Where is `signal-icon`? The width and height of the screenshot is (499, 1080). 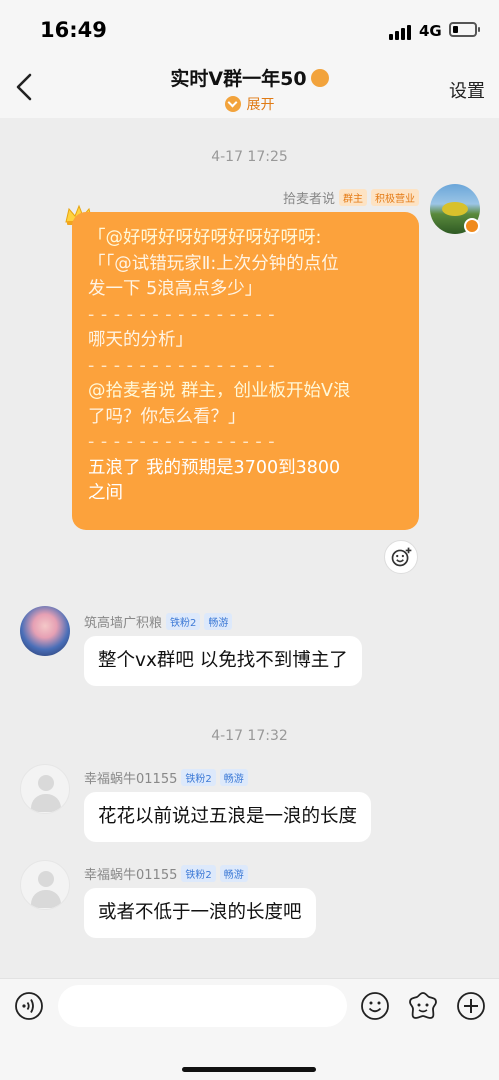 signal-icon is located at coordinates (401, 32).